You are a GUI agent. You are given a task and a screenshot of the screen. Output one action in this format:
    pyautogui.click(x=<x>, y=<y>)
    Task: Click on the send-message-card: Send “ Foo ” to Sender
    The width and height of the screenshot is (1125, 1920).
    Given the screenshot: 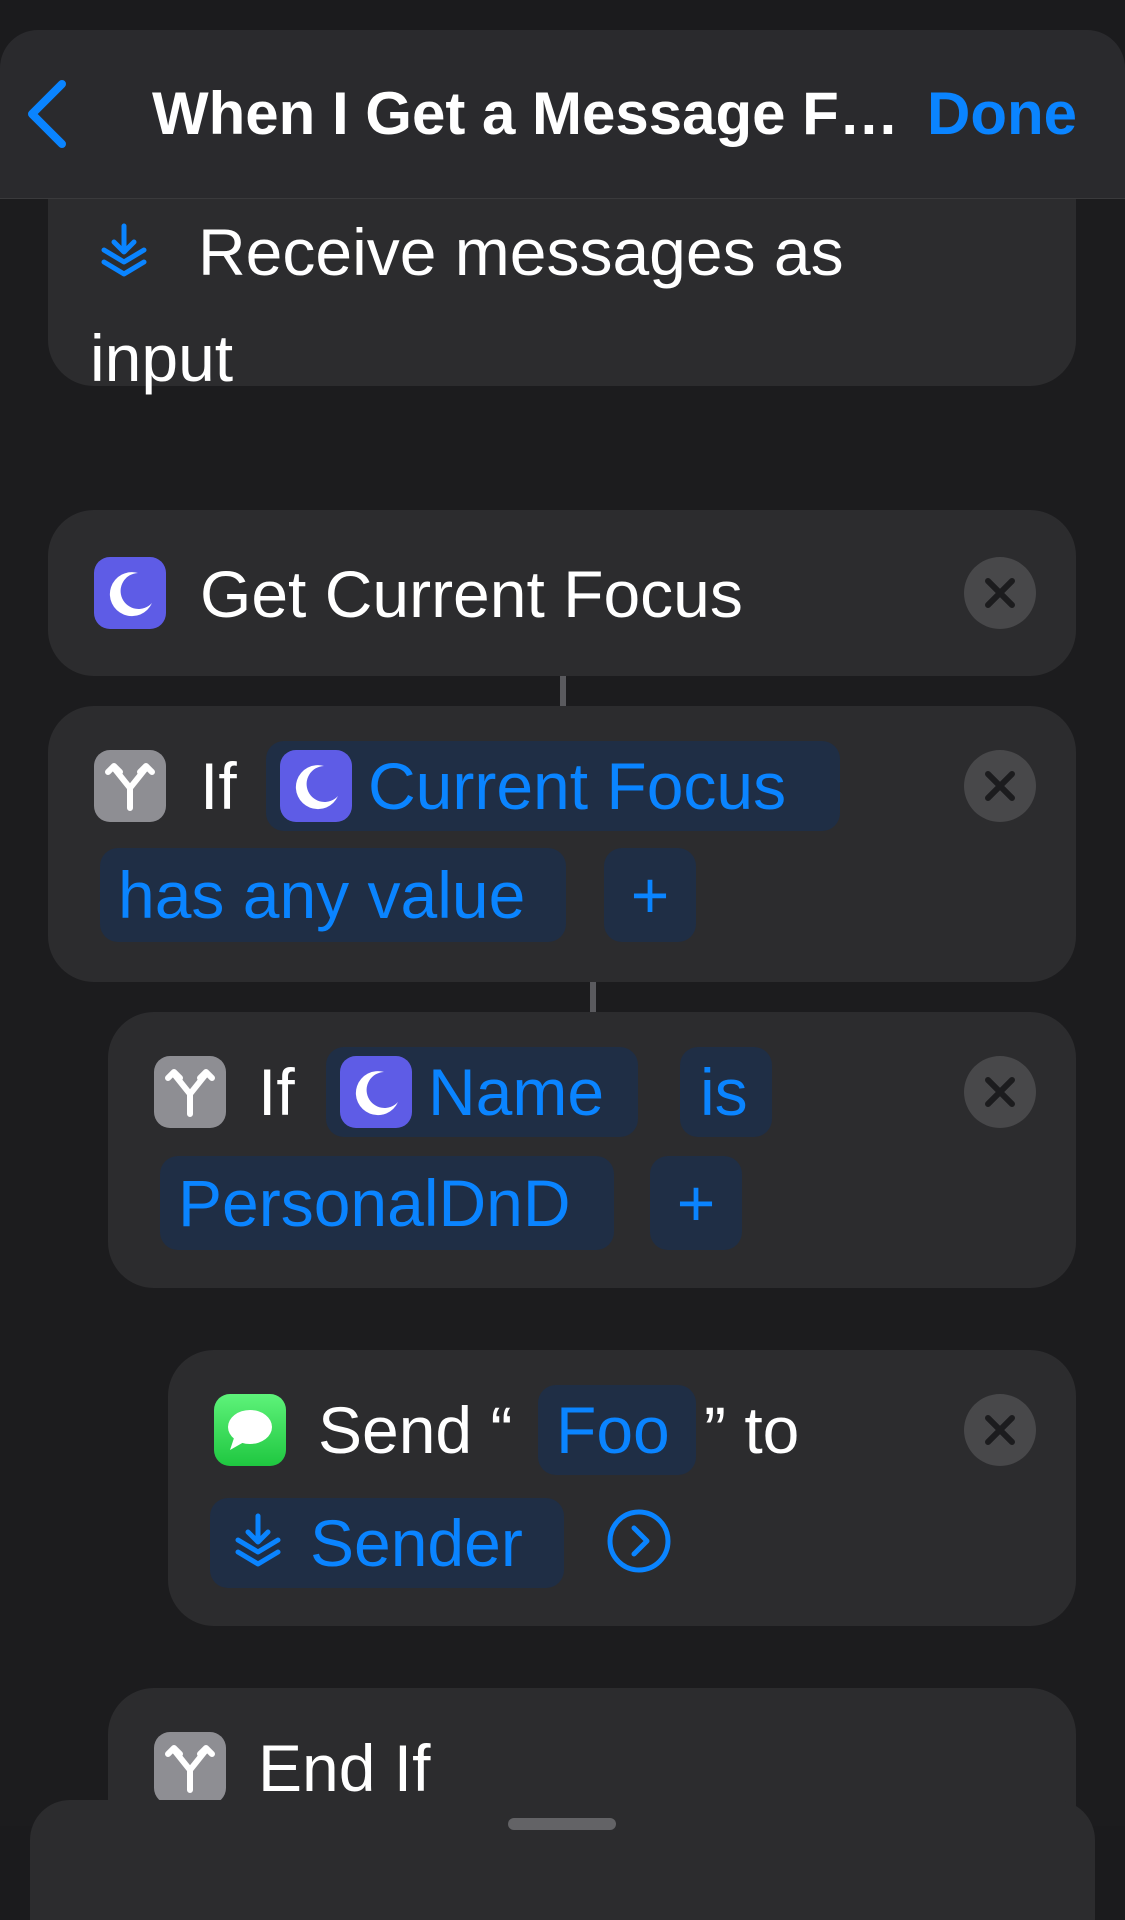 What is the action you would take?
    pyautogui.click(x=622, y=1488)
    